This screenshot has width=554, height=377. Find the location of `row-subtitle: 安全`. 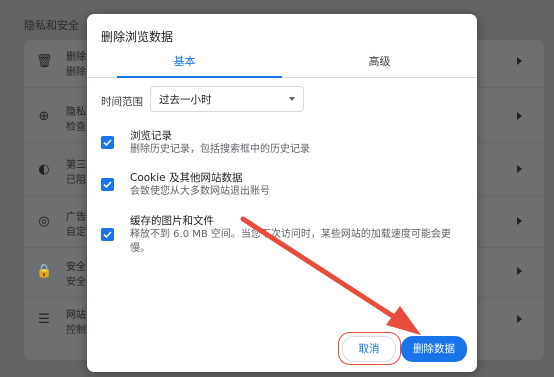

row-subtitle: 安全 is located at coordinates (76, 282).